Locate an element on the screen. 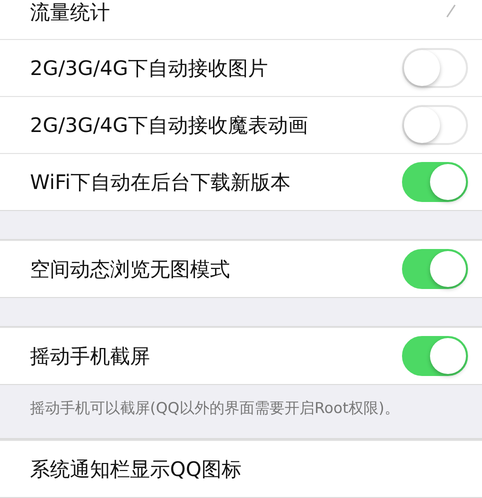 The height and width of the screenshot is (498, 482). setting-label: 摇动手机截屏 is located at coordinates (90, 356).